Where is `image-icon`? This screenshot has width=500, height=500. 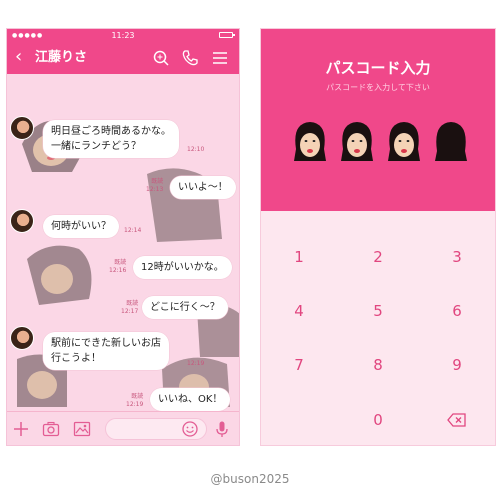 image-icon is located at coordinates (82, 429).